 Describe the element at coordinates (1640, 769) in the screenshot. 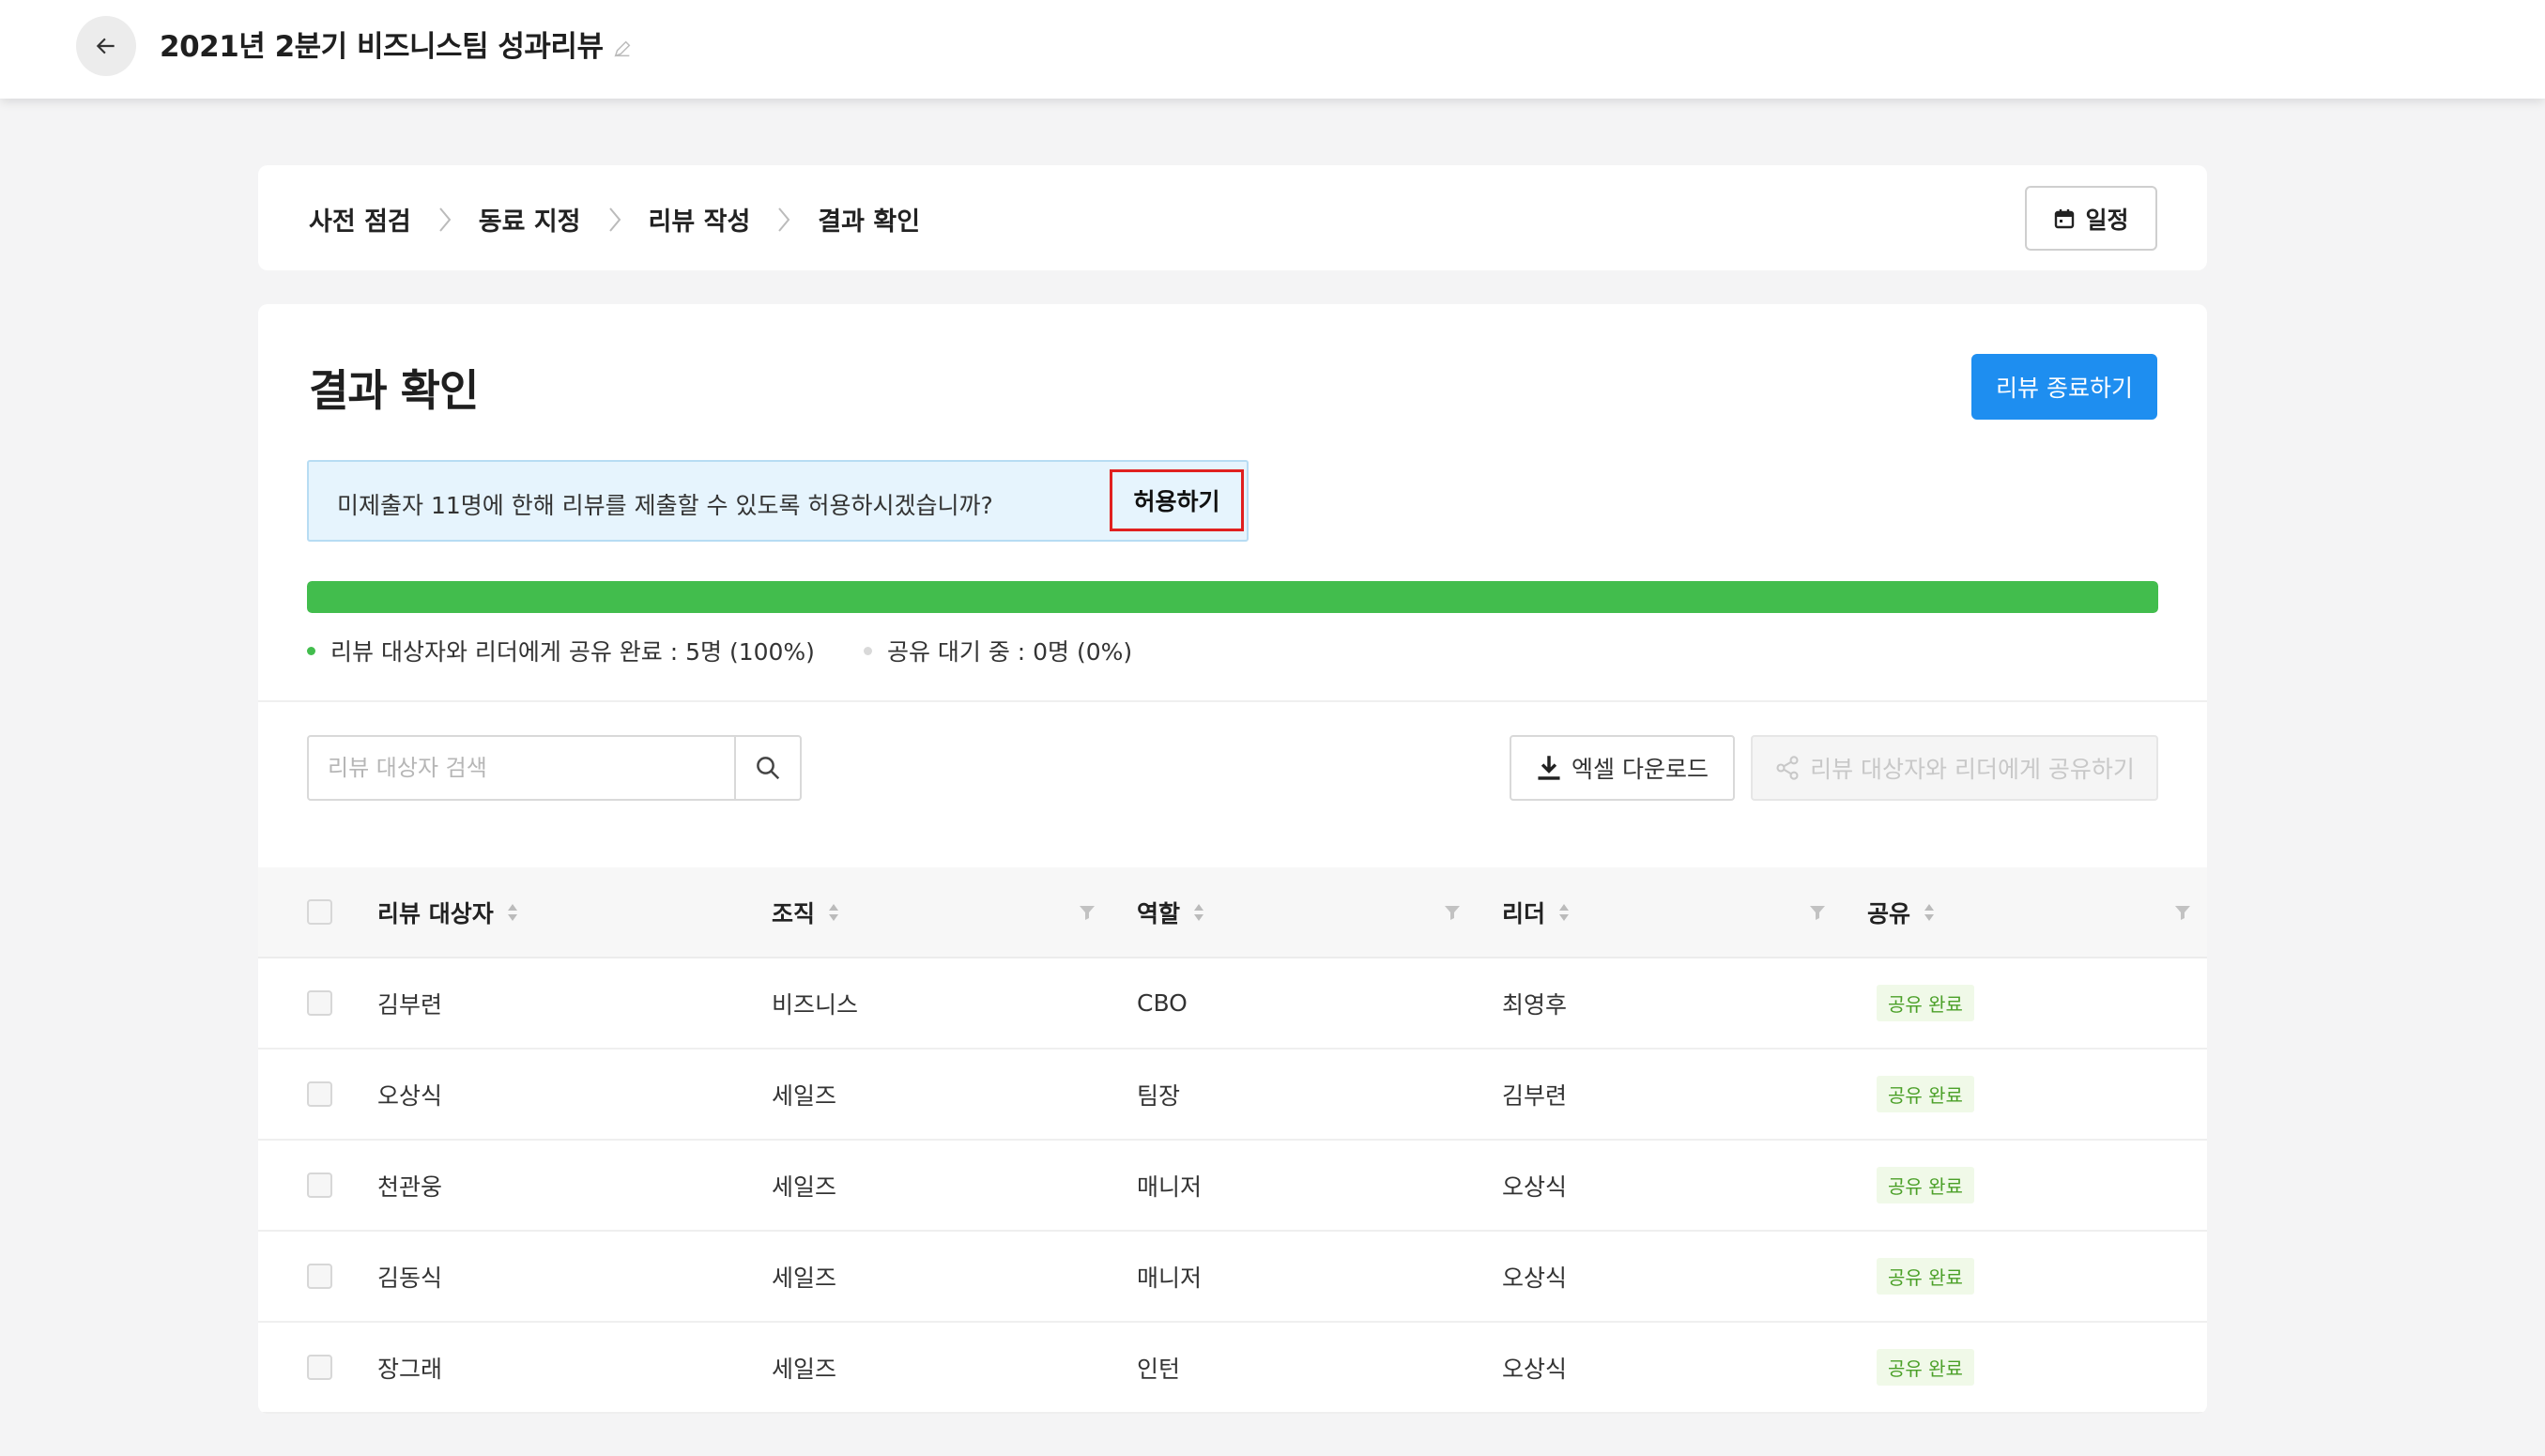

I see `excel-download-label: 엑셀 다운로드` at that location.